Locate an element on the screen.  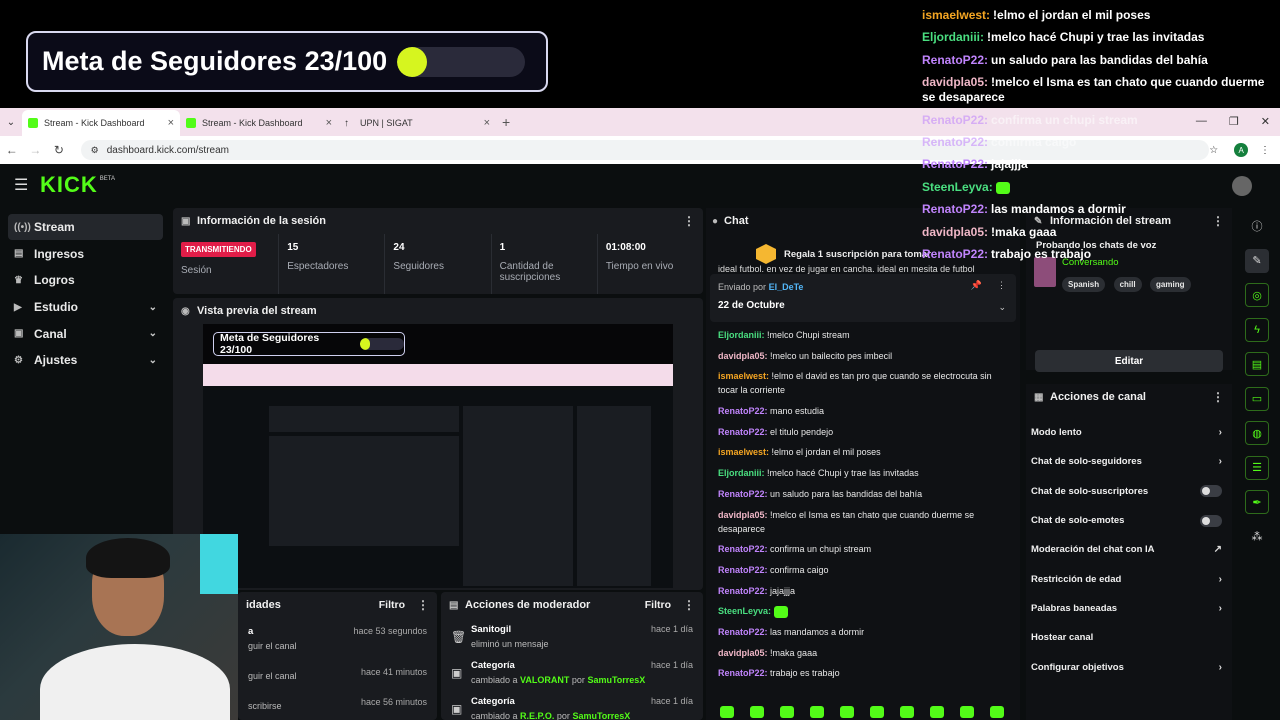
sidebar-item-ingresos: ▤ Ingresos is located at coordinates (85, 254).